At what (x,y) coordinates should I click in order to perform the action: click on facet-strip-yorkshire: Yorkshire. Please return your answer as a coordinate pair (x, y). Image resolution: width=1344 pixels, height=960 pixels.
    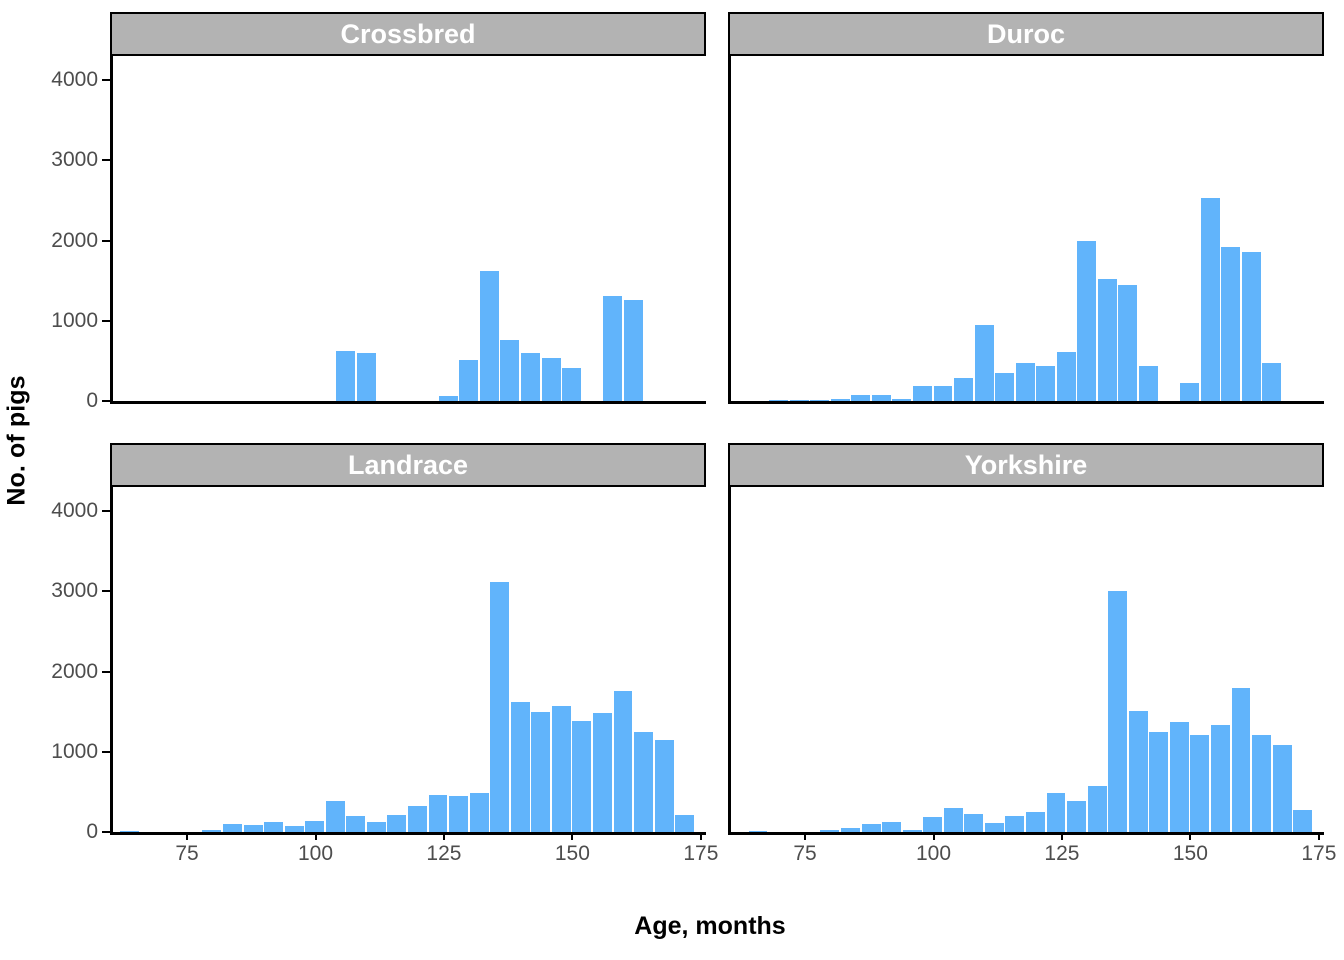
    Looking at the image, I should click on (1026, 465).